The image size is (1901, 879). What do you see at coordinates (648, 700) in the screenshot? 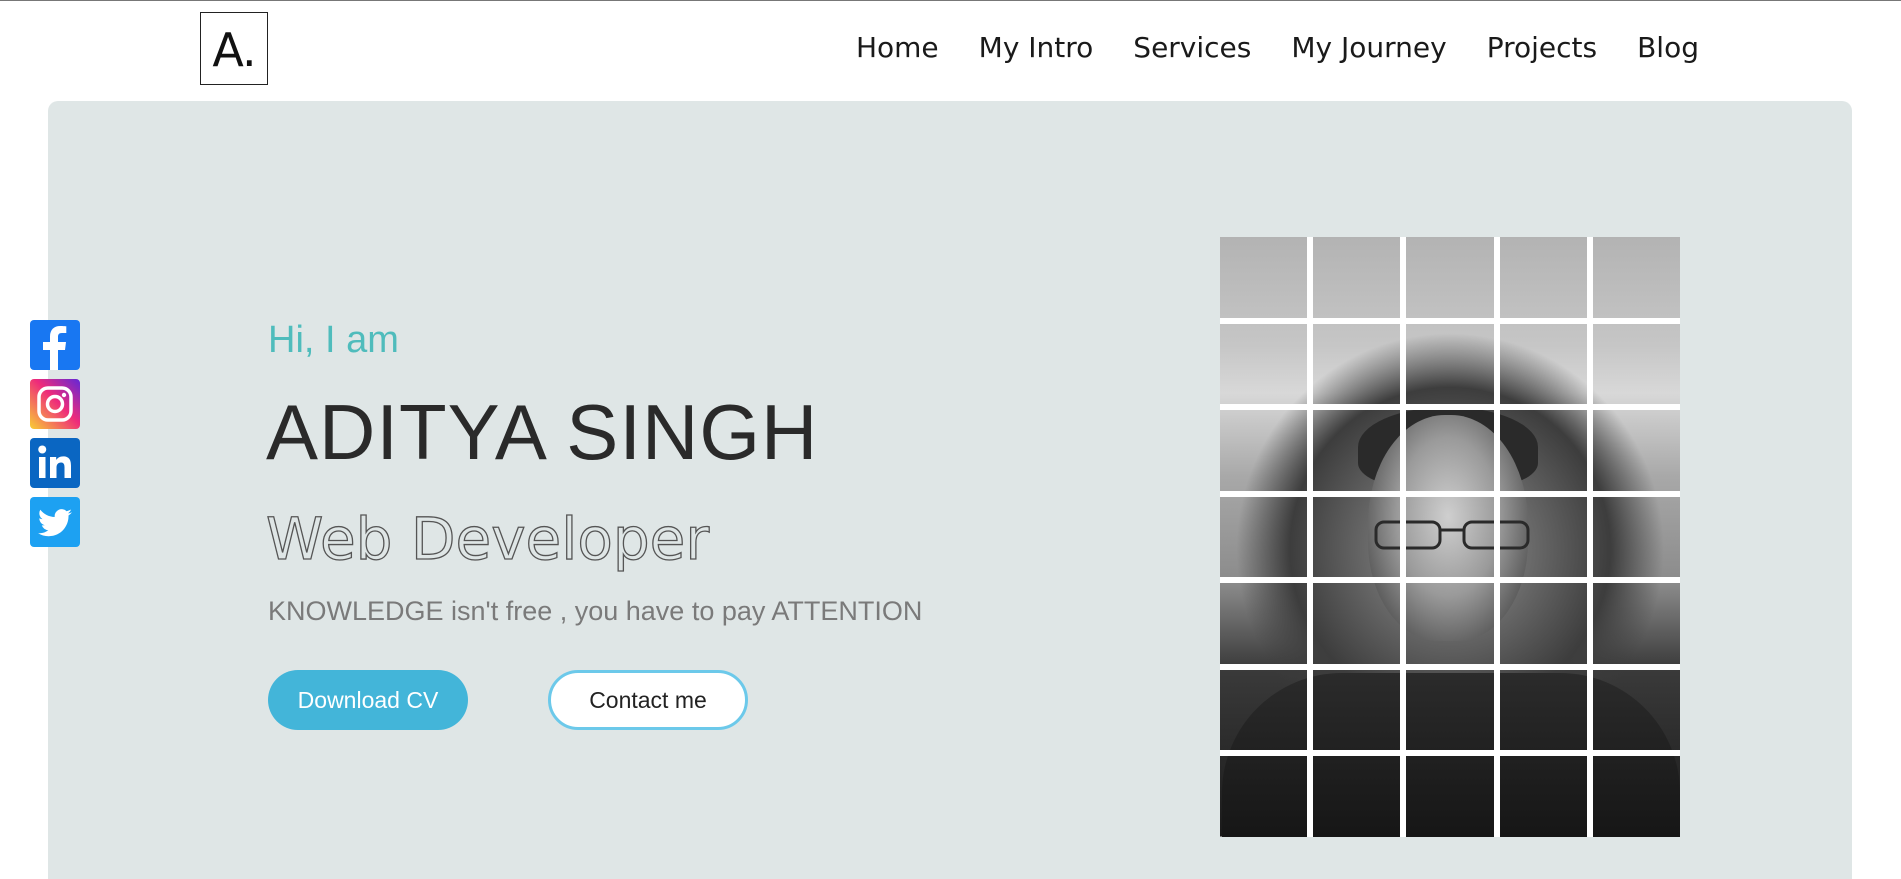
I see `contact-me-button: Contact me` at bounding box center [648, 700].